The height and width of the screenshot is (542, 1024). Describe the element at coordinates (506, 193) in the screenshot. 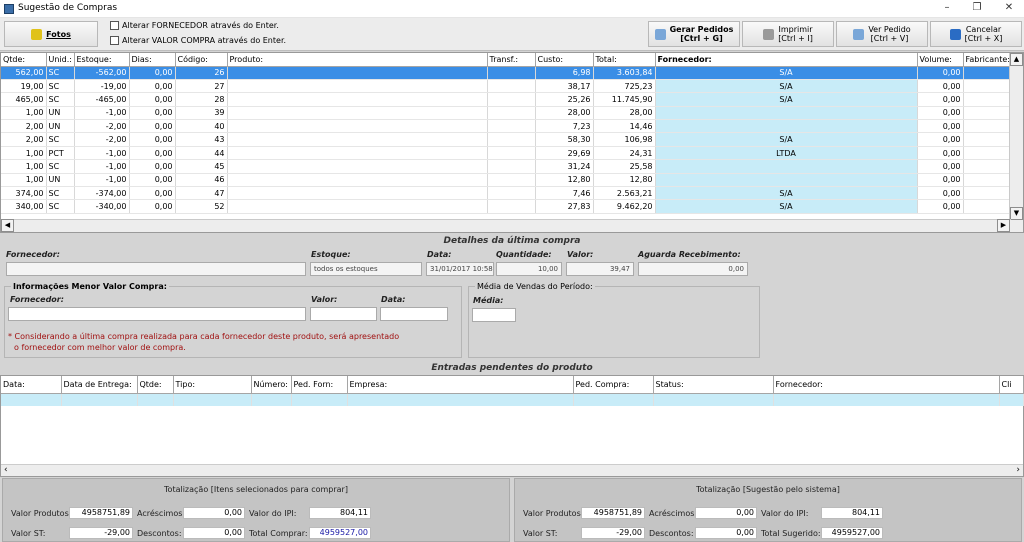

I see `table-row: 374,00 SC -374,00 0,00 47 7,46 2.563,21 S/A 0,00` at that location.